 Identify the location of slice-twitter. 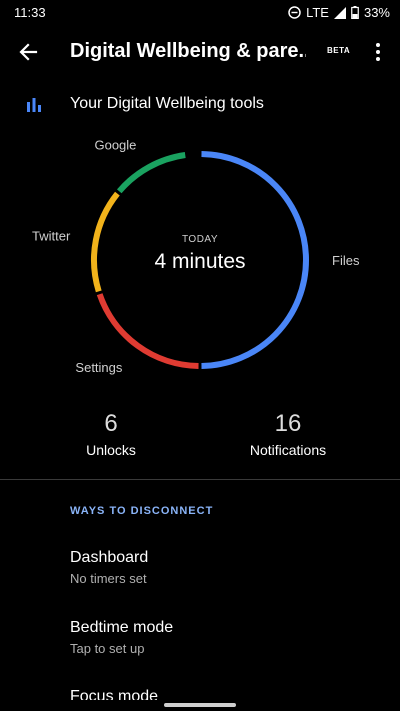
(105, 242).